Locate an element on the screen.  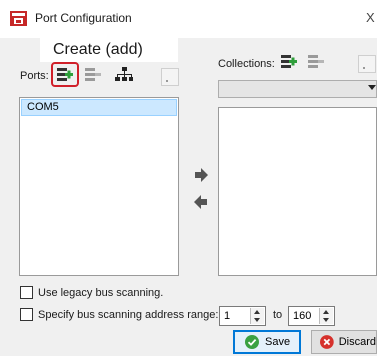
edit-port-button is located at coordinates (93, 75).